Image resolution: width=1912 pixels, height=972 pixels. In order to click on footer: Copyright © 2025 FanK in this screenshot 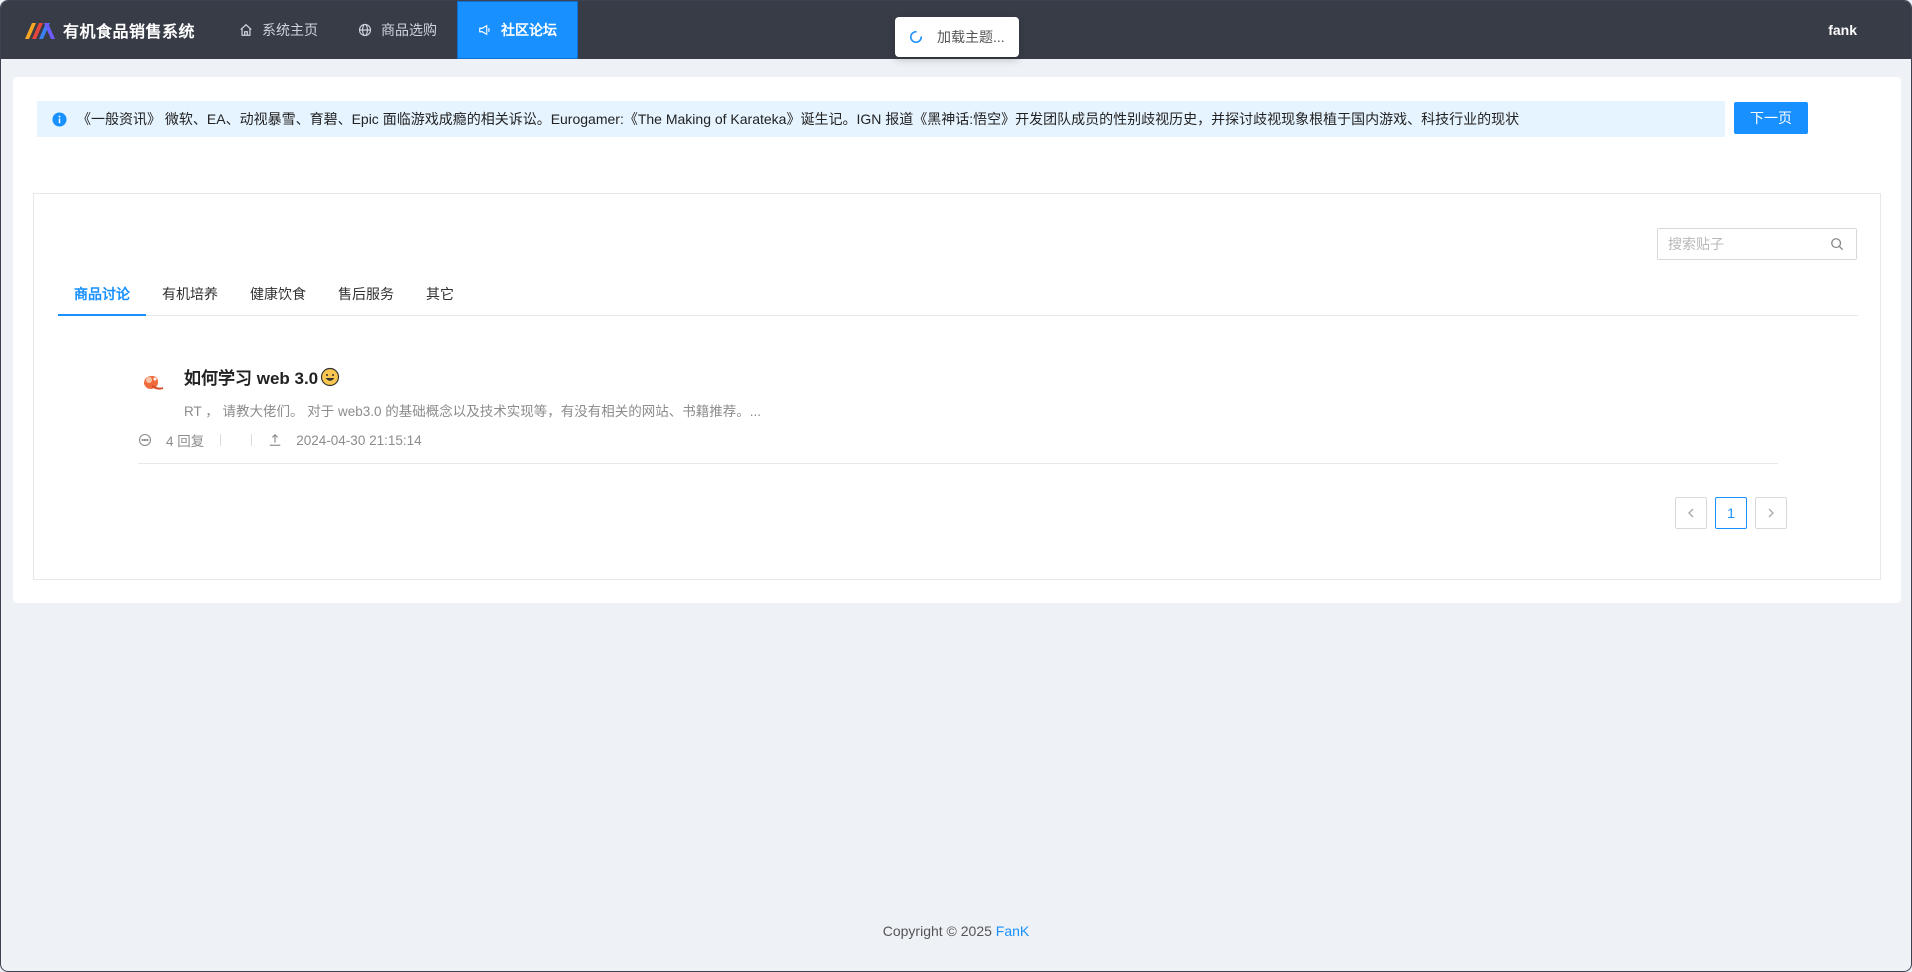, I will do `click(956, 931)`.